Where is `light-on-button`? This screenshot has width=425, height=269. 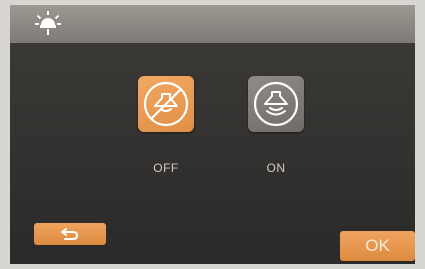 light-on-button is located at coordinates (276, 104).